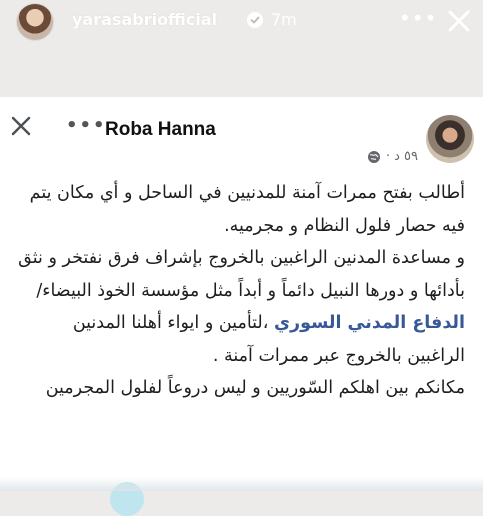  Describe the element at coordinates (144, 19) in the screenshot. I see `story-username: yarasabriofficial` at that location.